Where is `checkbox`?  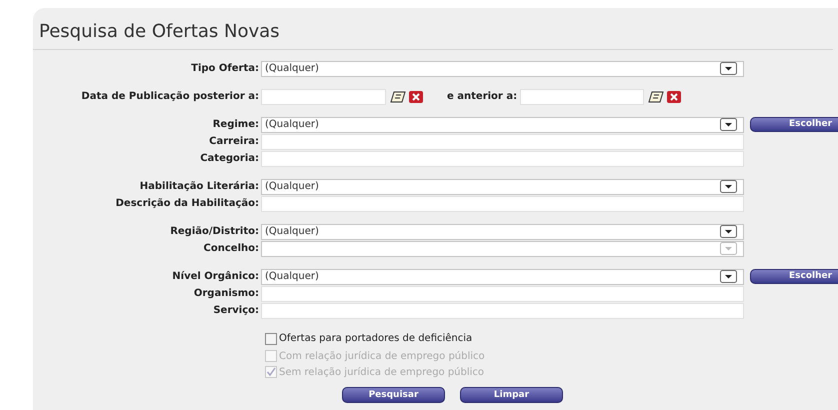 checkbox is located at coordinates (271, 338).